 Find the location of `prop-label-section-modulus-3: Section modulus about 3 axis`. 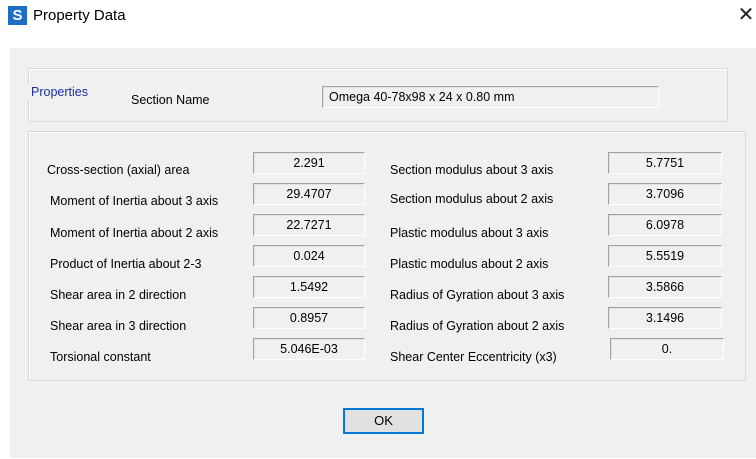

prop-label-section-modulus-3: Section modulus about 3 axis is located at coordinates (472, 170).